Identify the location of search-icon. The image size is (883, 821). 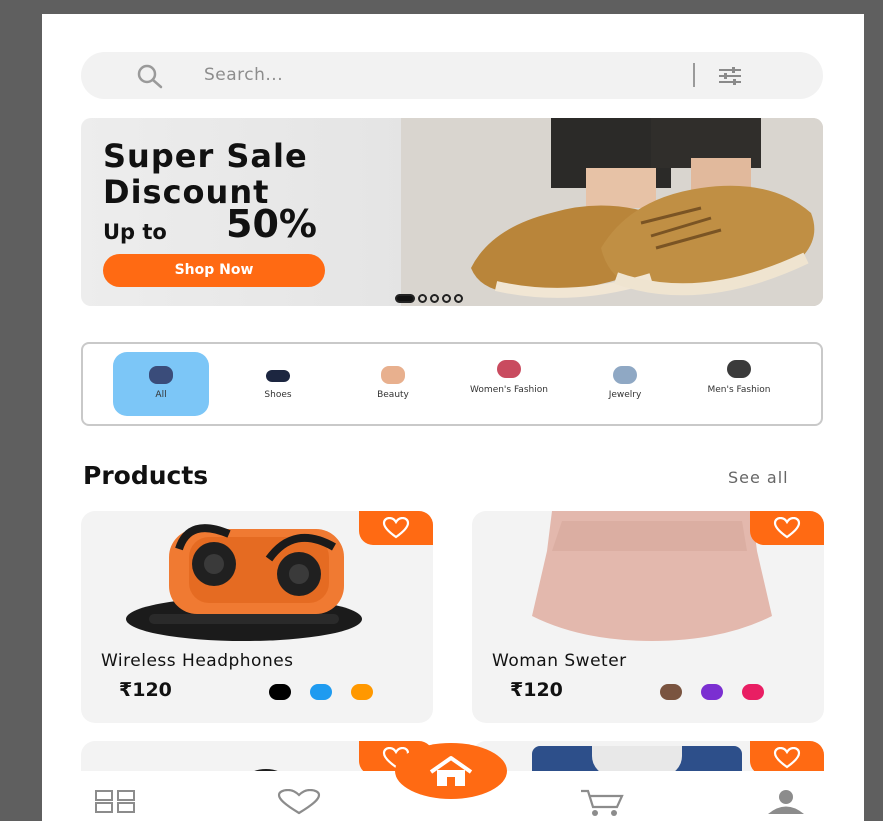
(150, 77).